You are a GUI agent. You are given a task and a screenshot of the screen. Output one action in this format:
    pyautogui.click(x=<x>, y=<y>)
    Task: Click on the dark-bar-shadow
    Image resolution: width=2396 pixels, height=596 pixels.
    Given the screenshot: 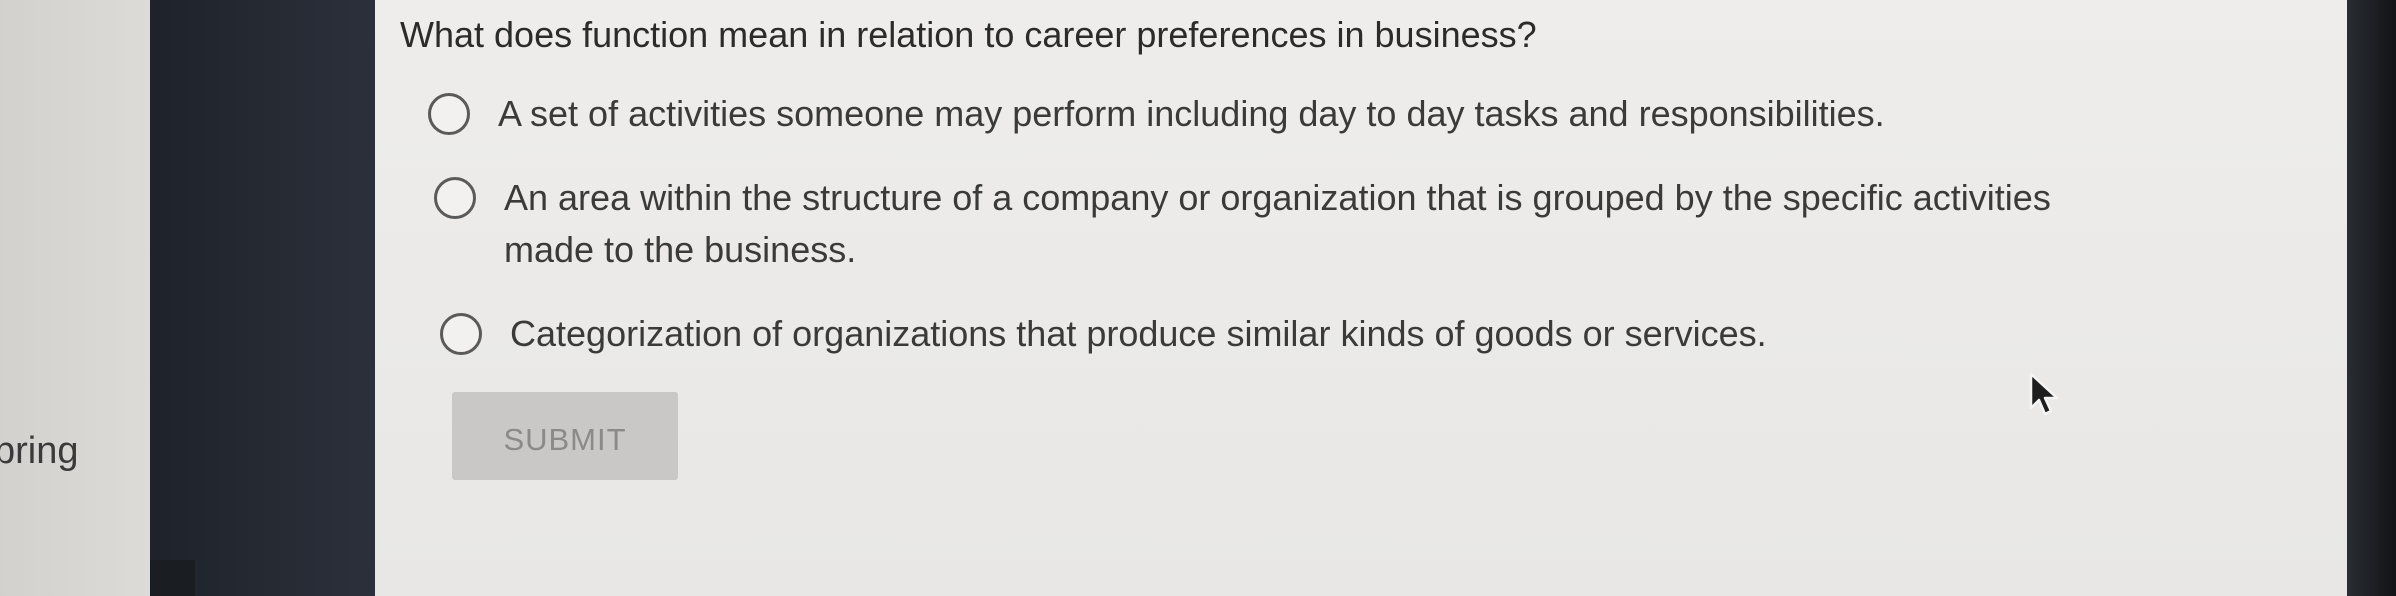 What is the action you would take?
    pyautogui.click(x=172, y=578)
    